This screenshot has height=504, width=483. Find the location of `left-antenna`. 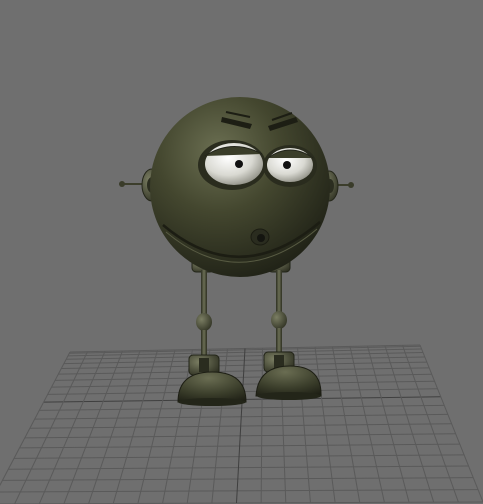

left-antenna is located at coordinates (132, 184).